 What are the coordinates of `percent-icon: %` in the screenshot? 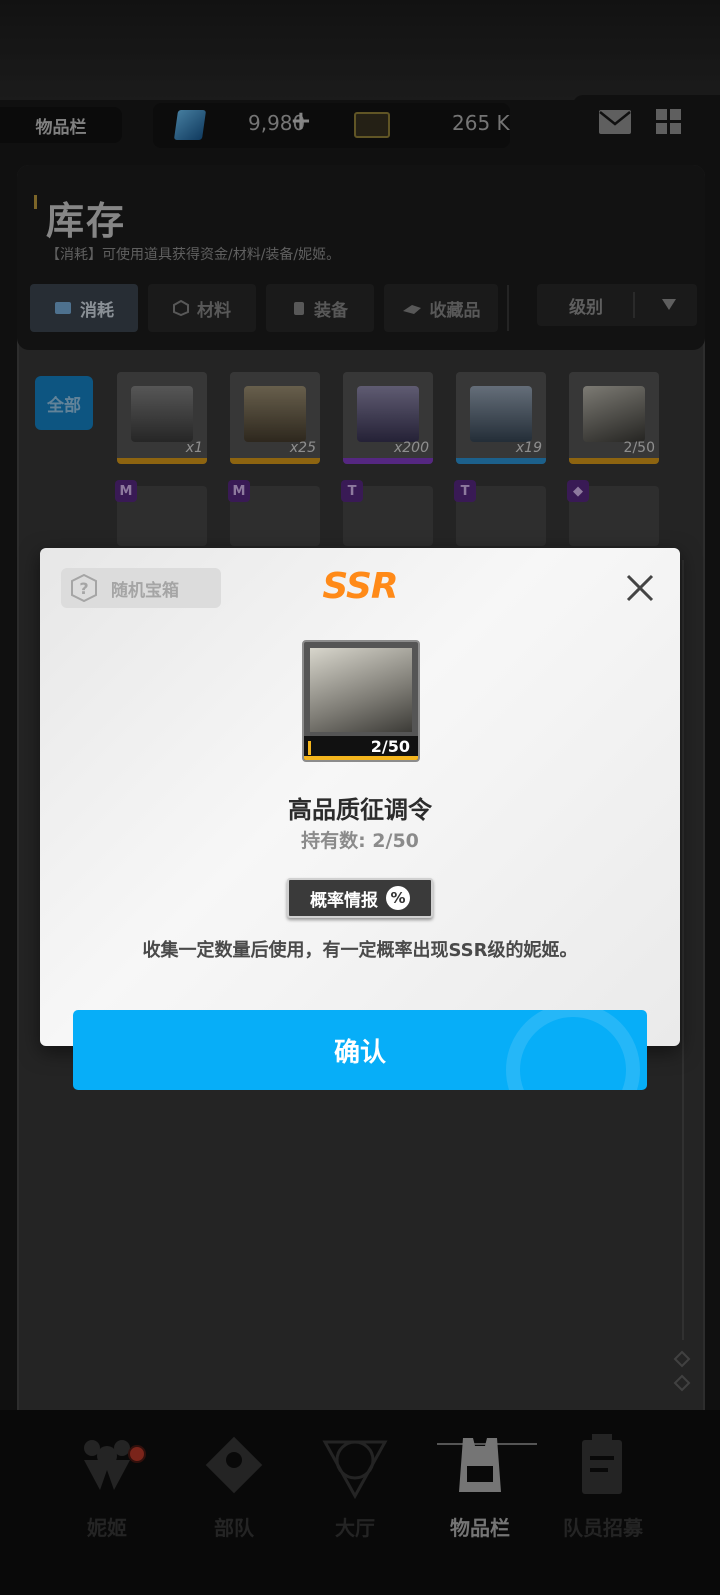 It's located at (398, 898).